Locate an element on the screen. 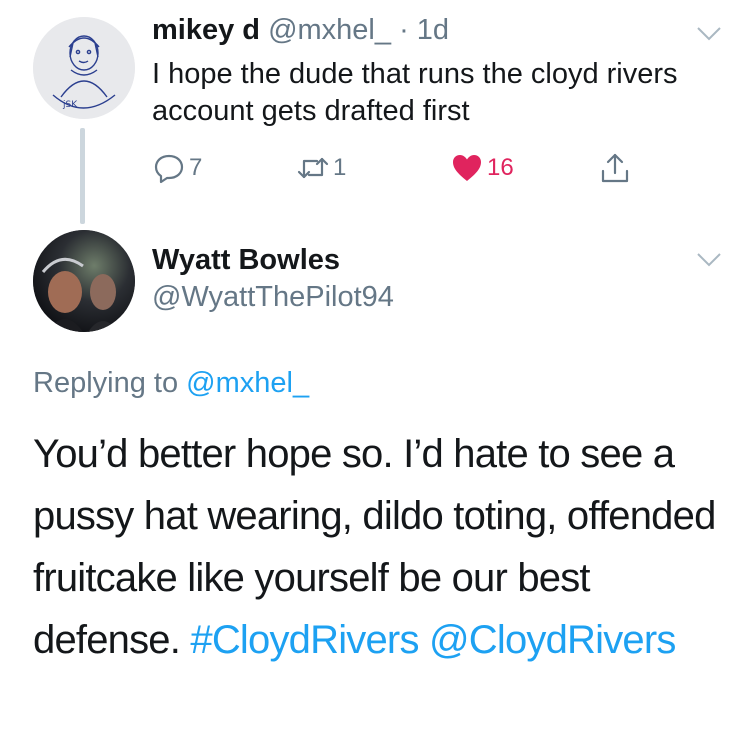  avatar: jSK is located at coordinates (84, 68).